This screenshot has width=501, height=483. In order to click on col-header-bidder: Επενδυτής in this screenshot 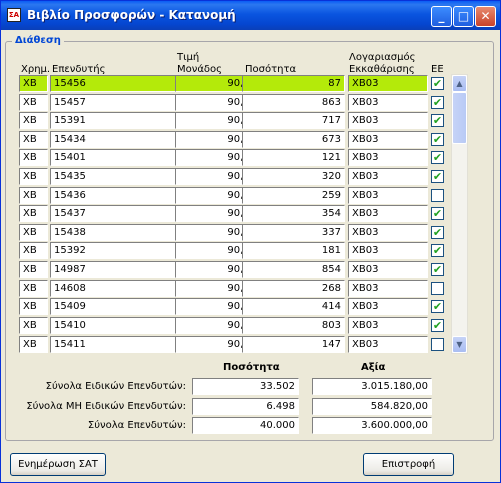, I will do `click(79, 69)`.